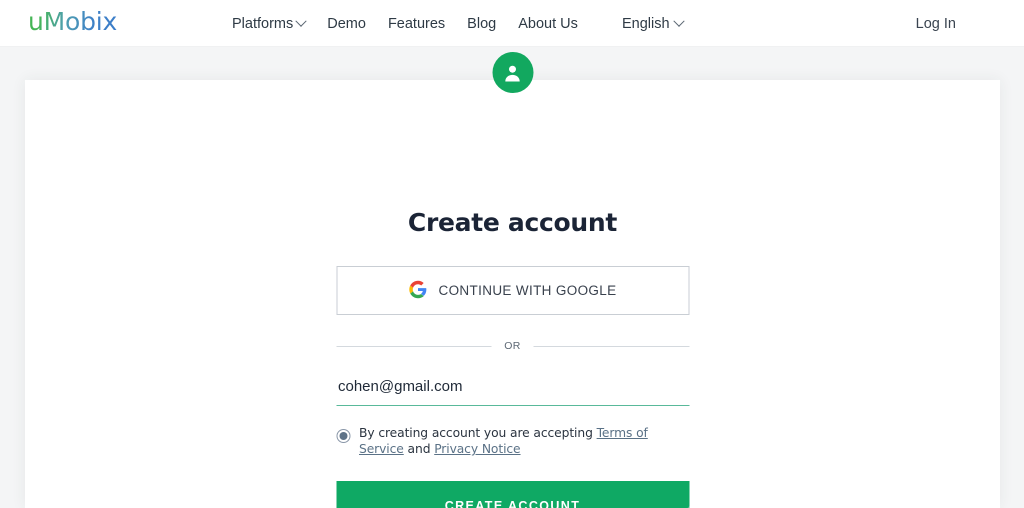  Describe the element at coordinates (512, 494) in the screenshot. I see `create-account-button: CREATE ACCOUNT` at that location.